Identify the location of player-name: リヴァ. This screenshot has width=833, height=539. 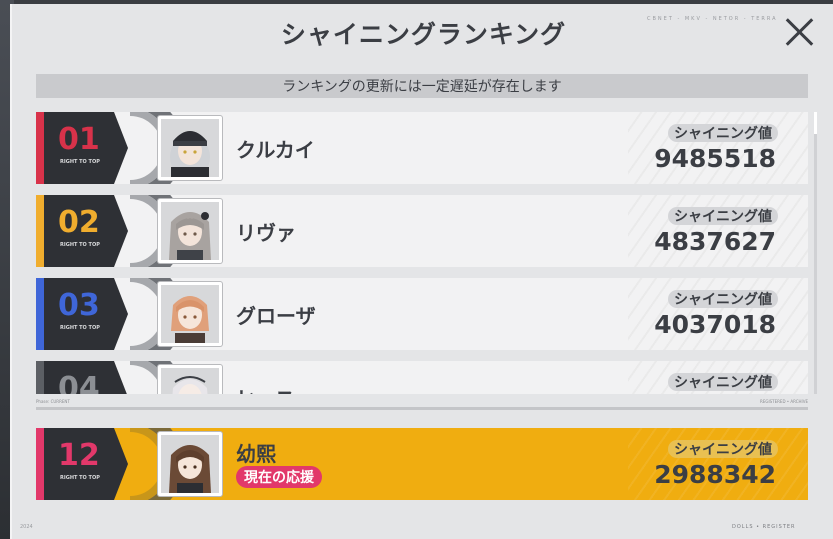
(266, 233).